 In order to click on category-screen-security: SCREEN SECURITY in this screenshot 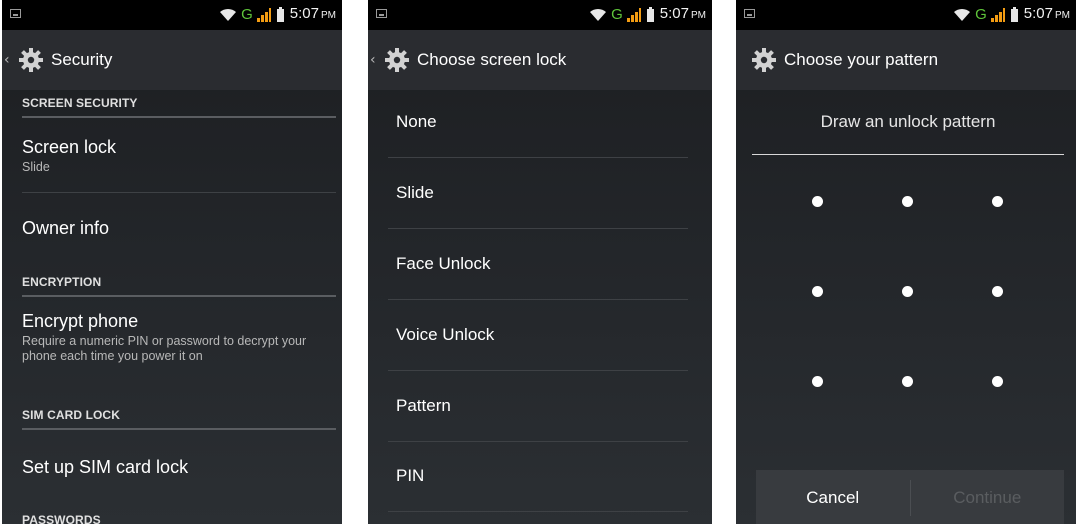, I will do `click(179, 107)`.